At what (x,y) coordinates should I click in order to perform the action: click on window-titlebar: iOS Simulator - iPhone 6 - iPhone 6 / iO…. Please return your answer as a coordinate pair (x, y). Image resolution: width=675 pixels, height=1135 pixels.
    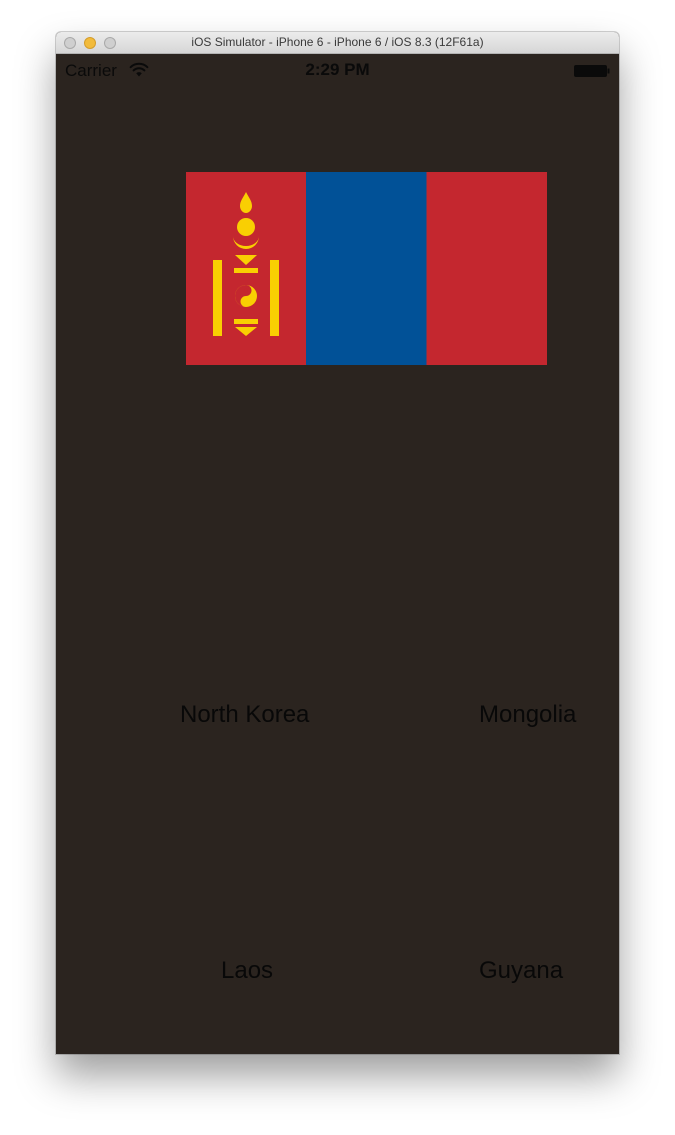
    Looking at the image, I should click on (337, 43).